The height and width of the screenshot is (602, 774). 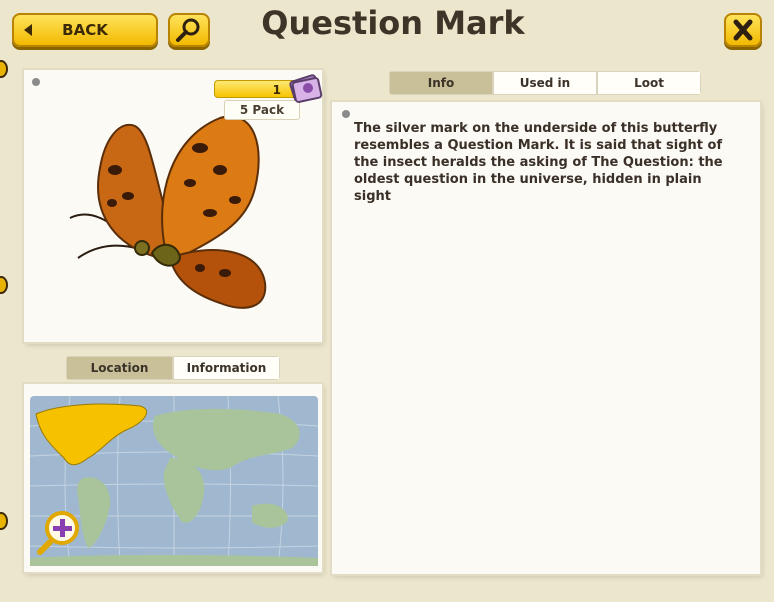 I want to click on location-tabs: Location Information, so click(x=173, y=368).